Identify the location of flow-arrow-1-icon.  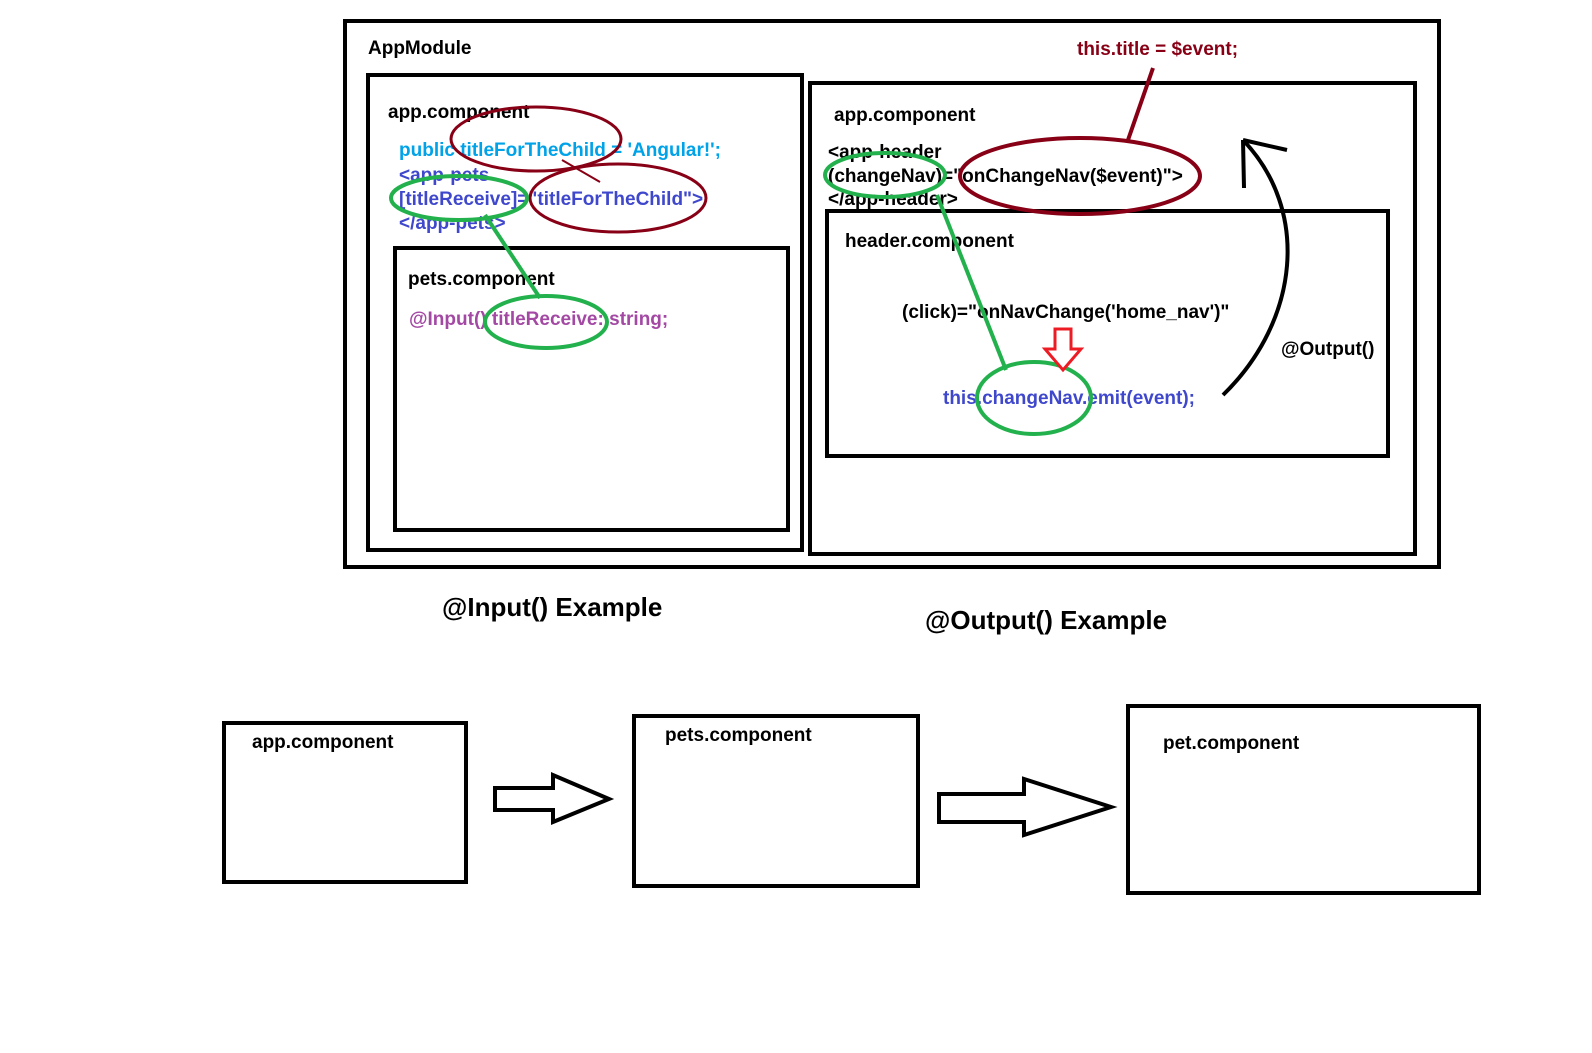
(554, 798).